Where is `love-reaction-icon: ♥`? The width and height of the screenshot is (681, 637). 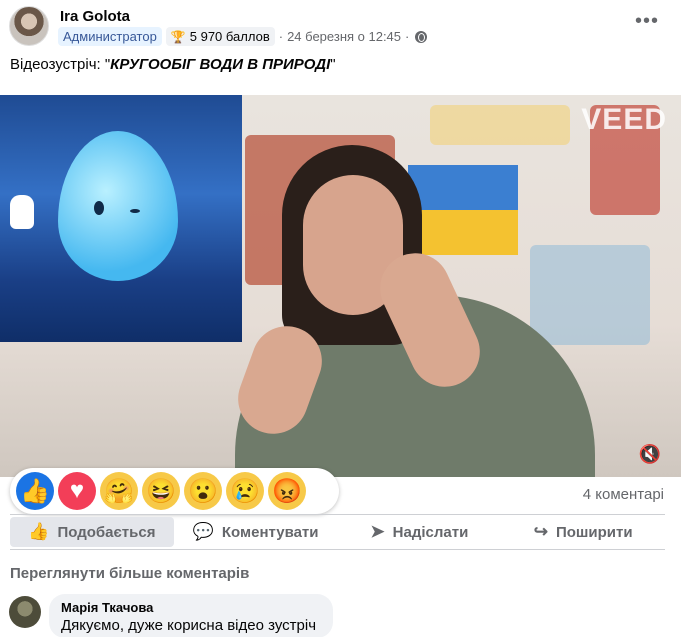
love-reaction-icon: ♥ is located at coordinates (77, 491).